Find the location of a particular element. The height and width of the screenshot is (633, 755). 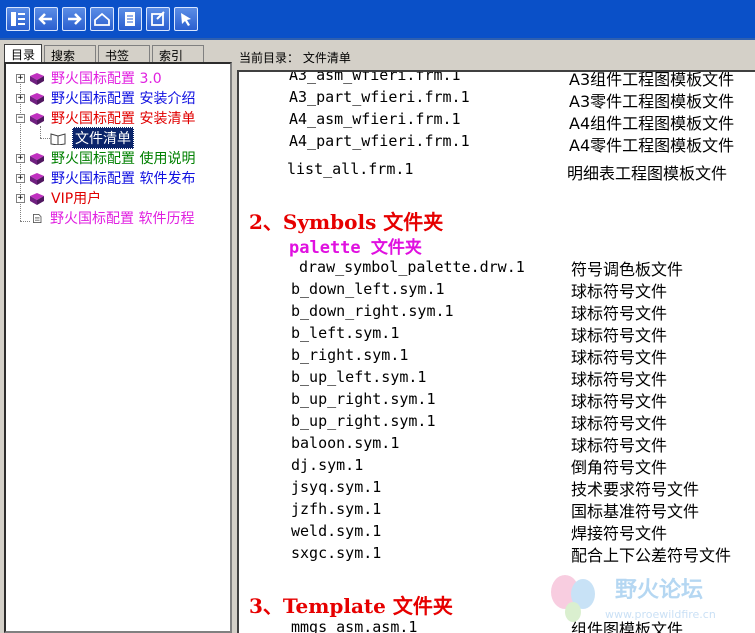

open-book-icon is located at coordinates (58, 138).